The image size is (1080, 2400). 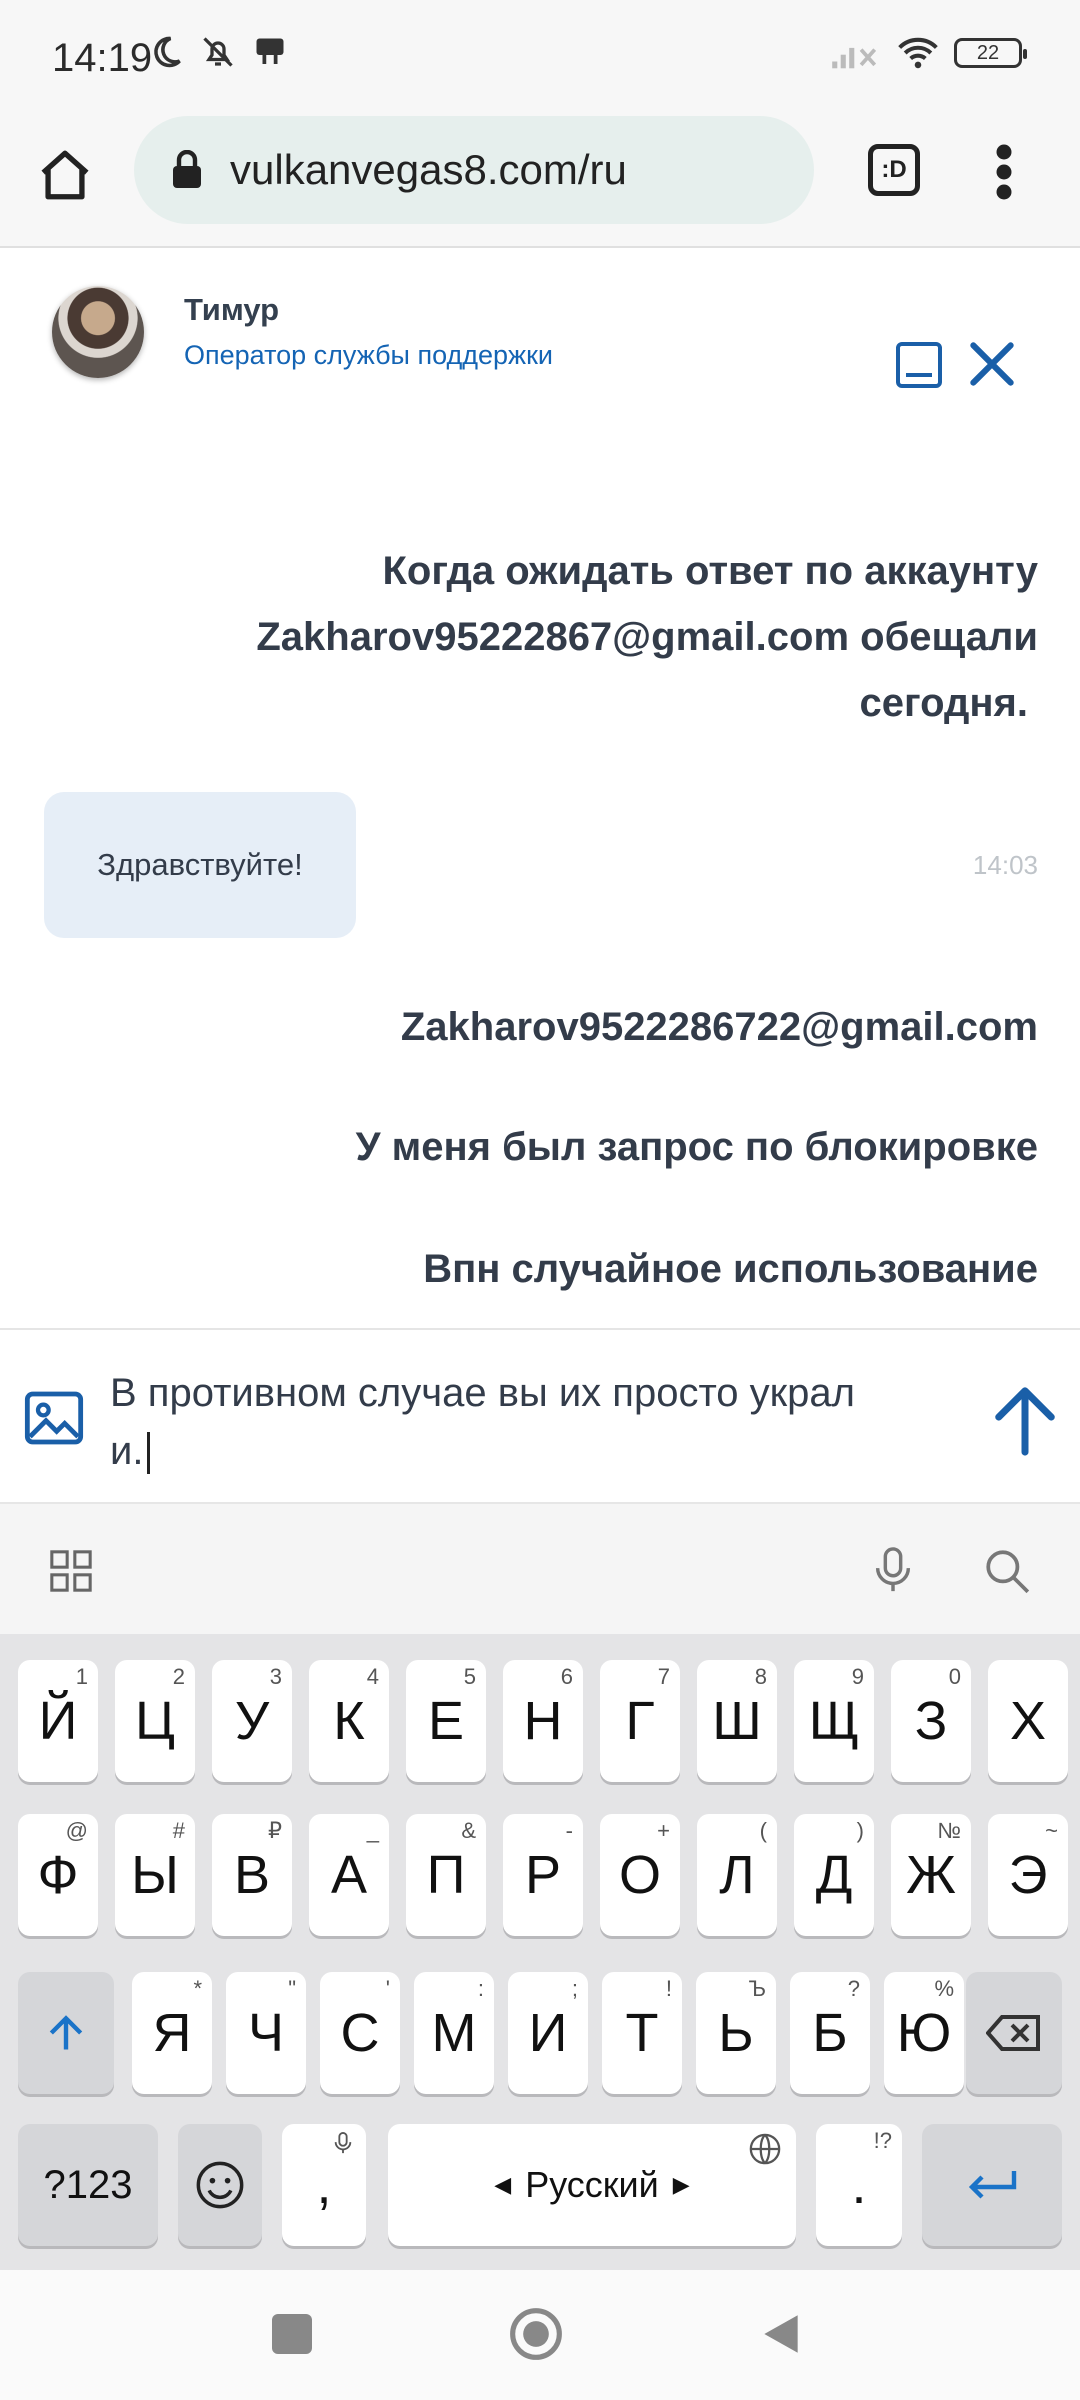 I want to click on key-label: Й, so click(x=58, y=1721).